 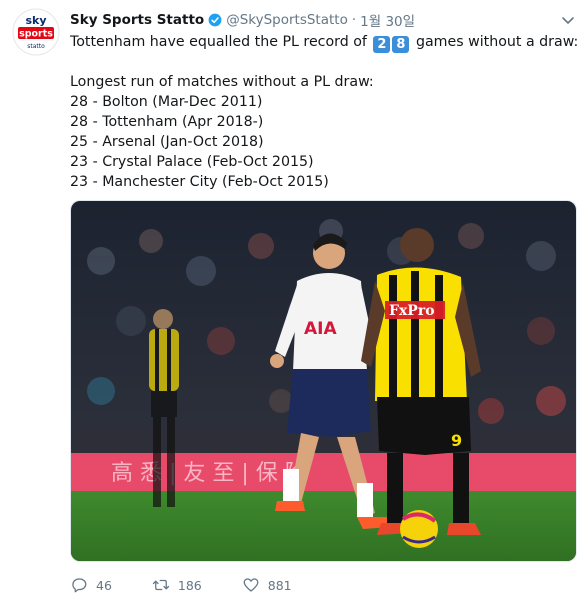 I want to click on like-count: 881, so click(x=279, y=585).